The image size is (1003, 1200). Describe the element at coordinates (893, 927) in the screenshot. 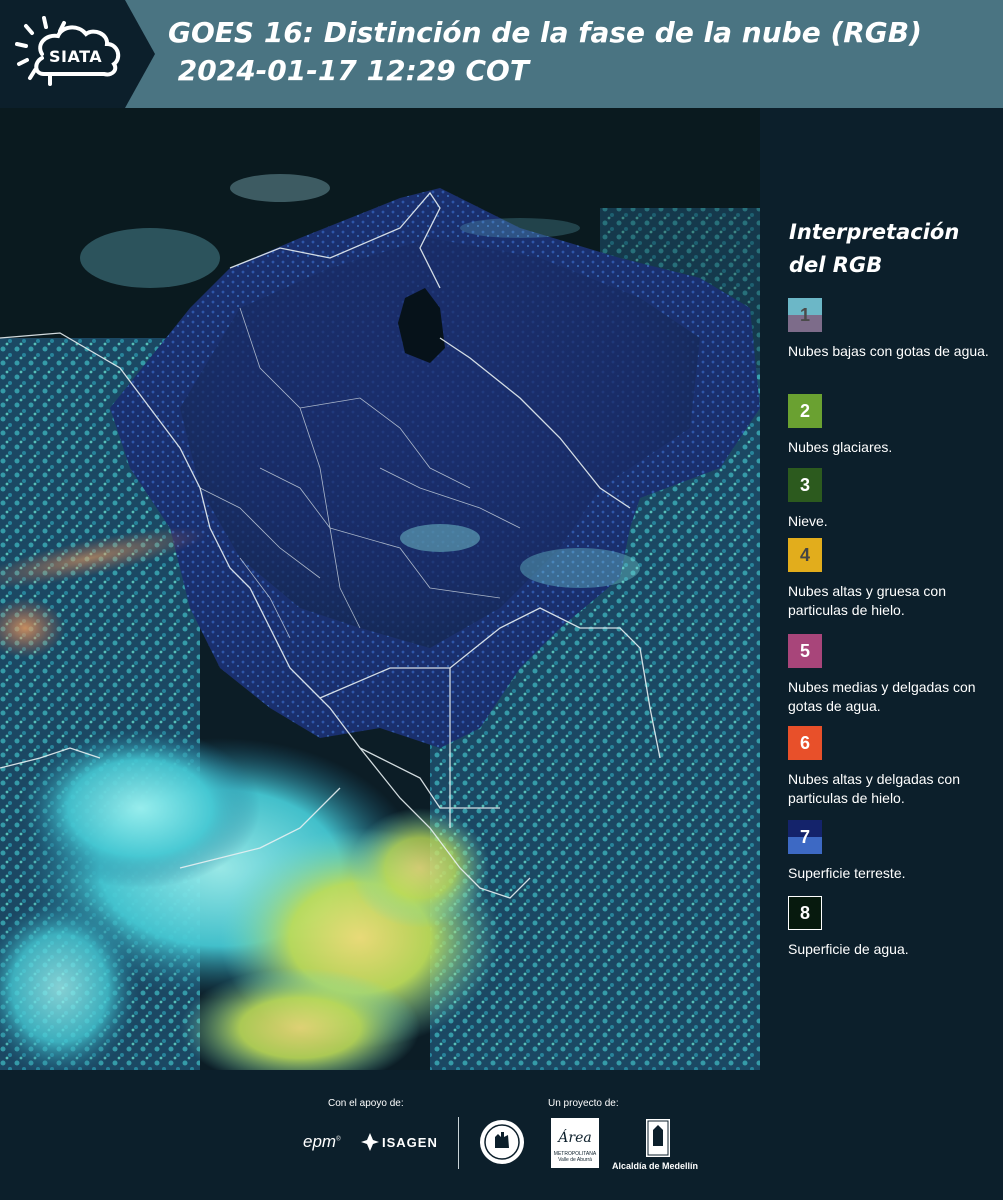

I see `legend-item-8: 8 Superficie de agua.` at that location.